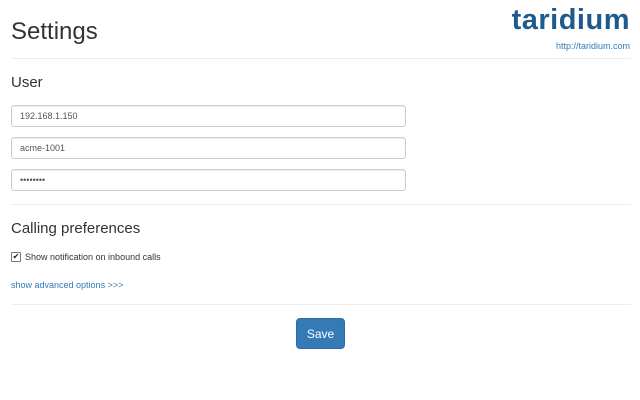  Describe the element at coordinates (208, 116) in the screenshot. I see `server-address-field` at that location.